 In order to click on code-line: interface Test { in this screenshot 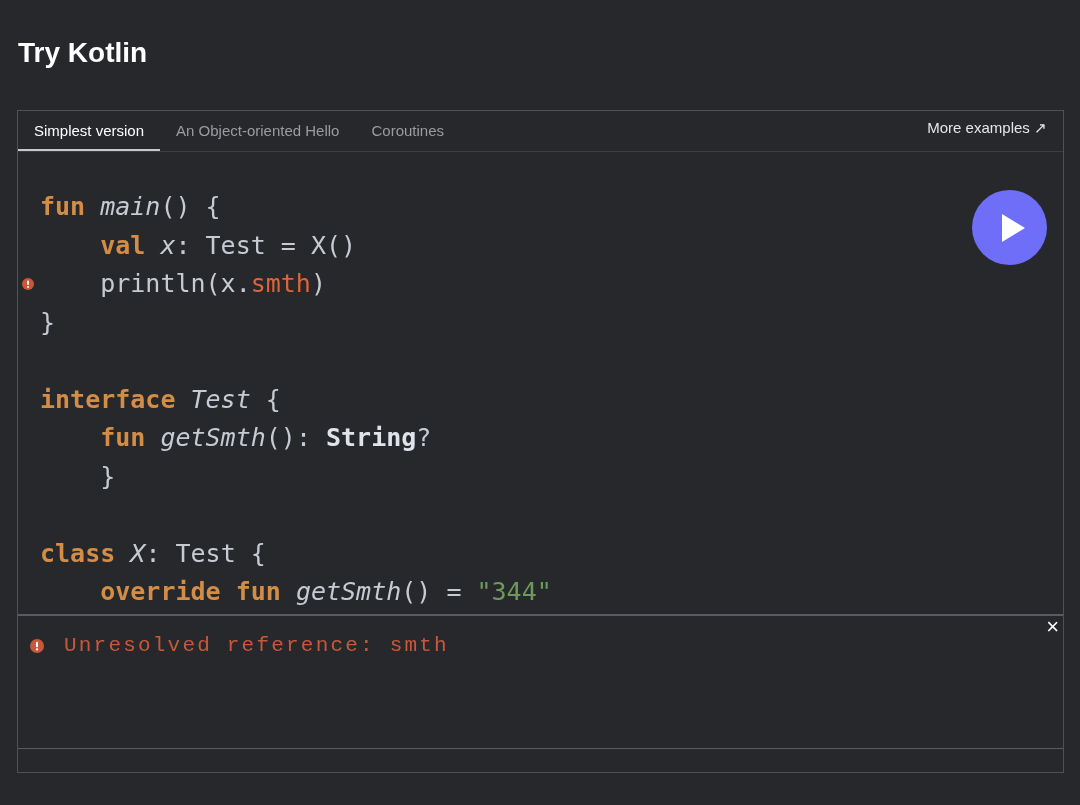, I will do `click(160, 399)`.